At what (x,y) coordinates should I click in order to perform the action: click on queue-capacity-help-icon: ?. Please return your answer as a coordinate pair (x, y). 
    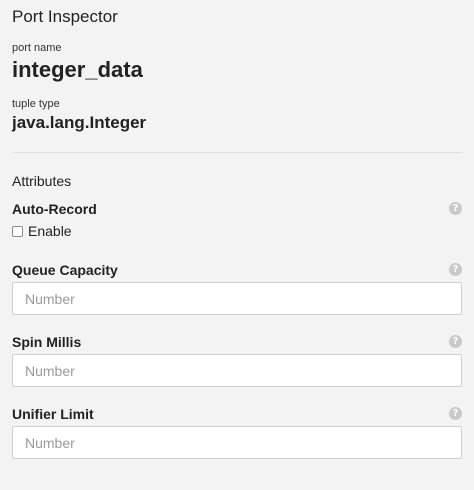
    Looking at the image, I should click on (455, 269).